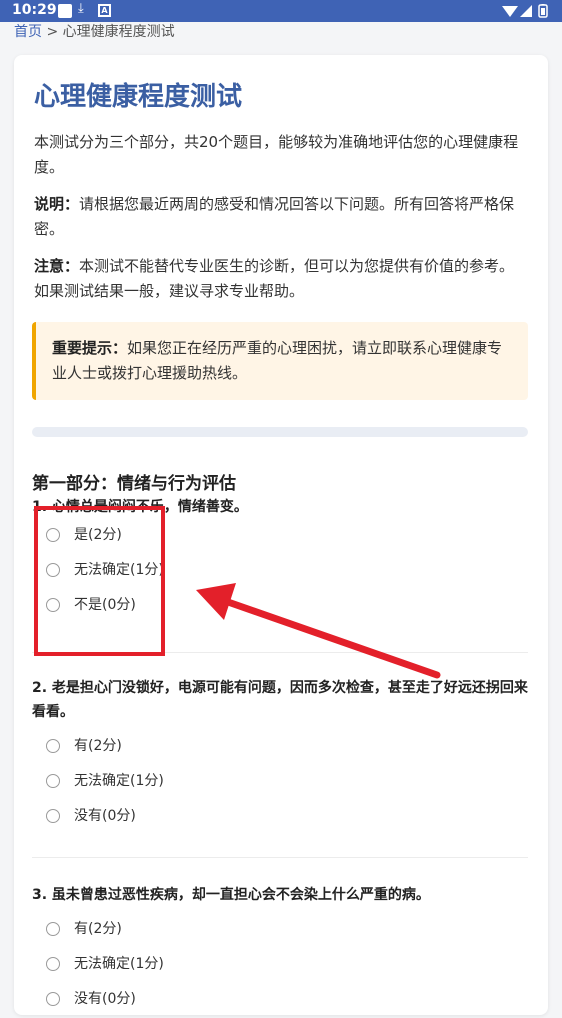  Describe the element at coordinates (280, 857) in the screenshot. I see `question-divider` at that location.